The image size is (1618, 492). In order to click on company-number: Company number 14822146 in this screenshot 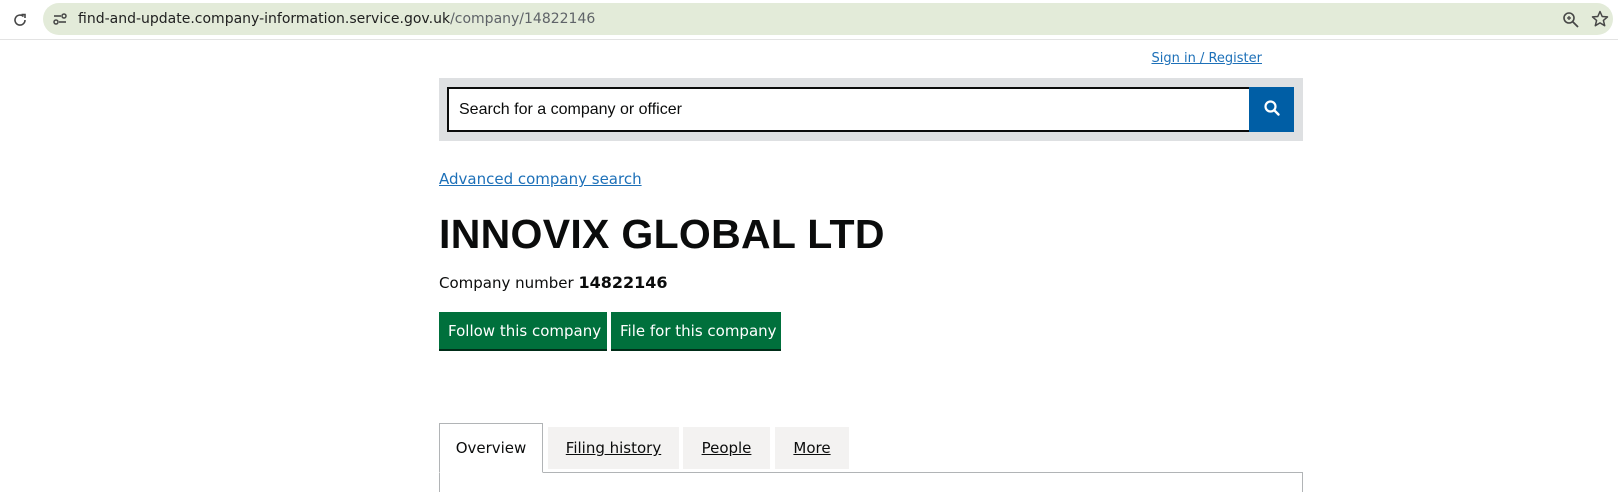, I will do `click(553, 283)`.